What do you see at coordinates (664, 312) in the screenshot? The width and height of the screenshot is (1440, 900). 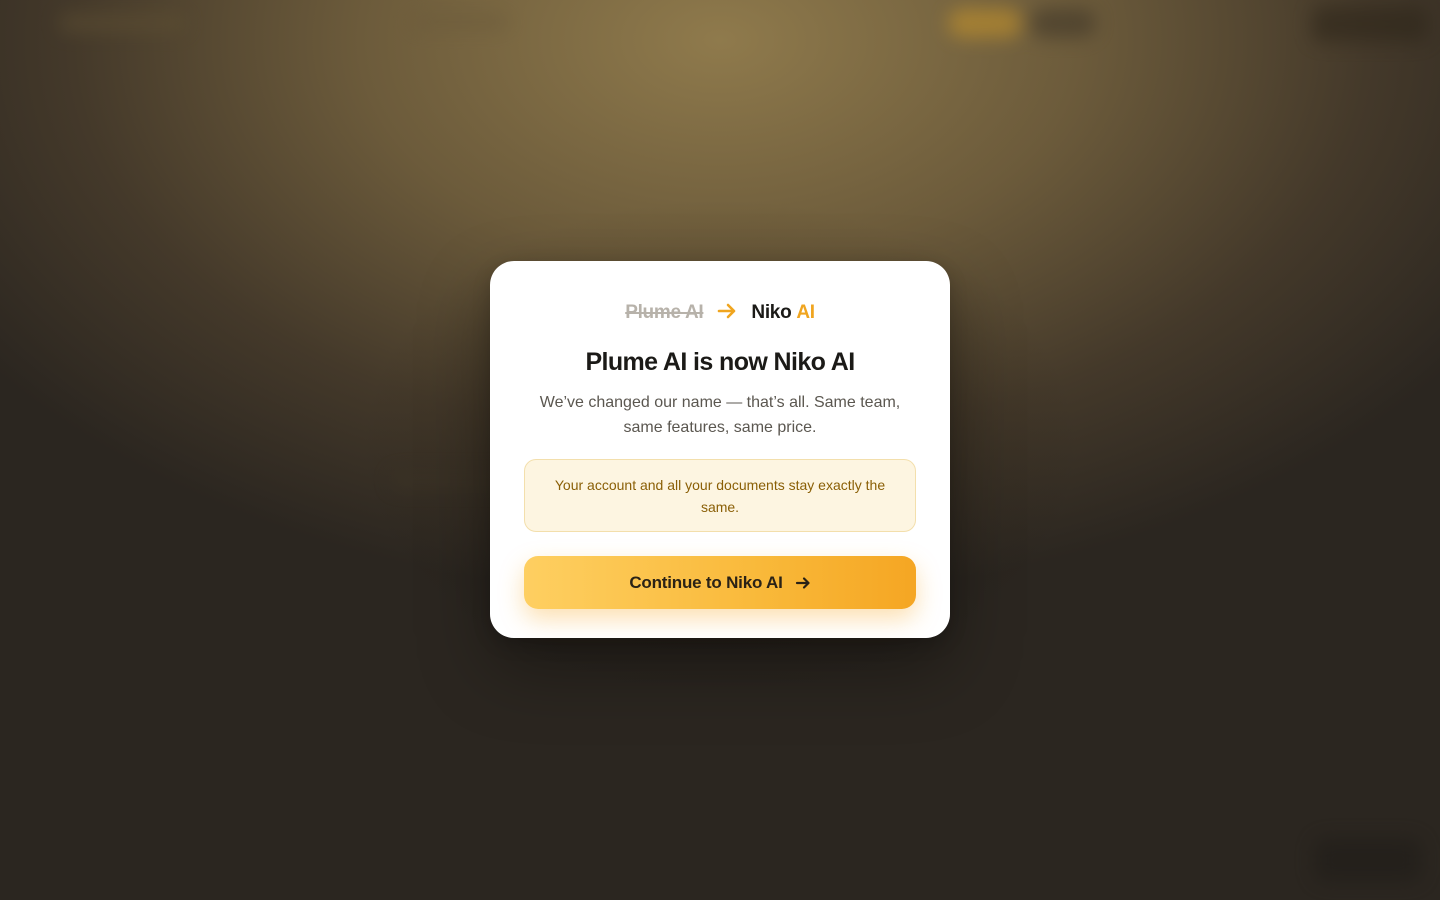 I see `old-brand-name: Plume AI` at bounding box center [664, 312].